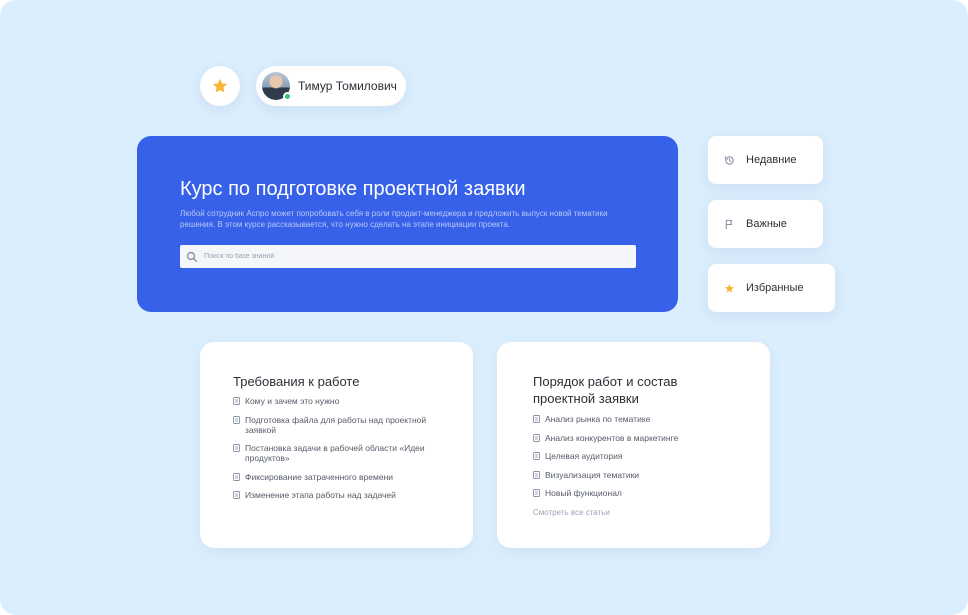 The height and width of the screenshot is (615, 968). What do you see at coordinates (729, 224) in the screenshot?
I see `flag-icon` at bounding box center [729, 224].